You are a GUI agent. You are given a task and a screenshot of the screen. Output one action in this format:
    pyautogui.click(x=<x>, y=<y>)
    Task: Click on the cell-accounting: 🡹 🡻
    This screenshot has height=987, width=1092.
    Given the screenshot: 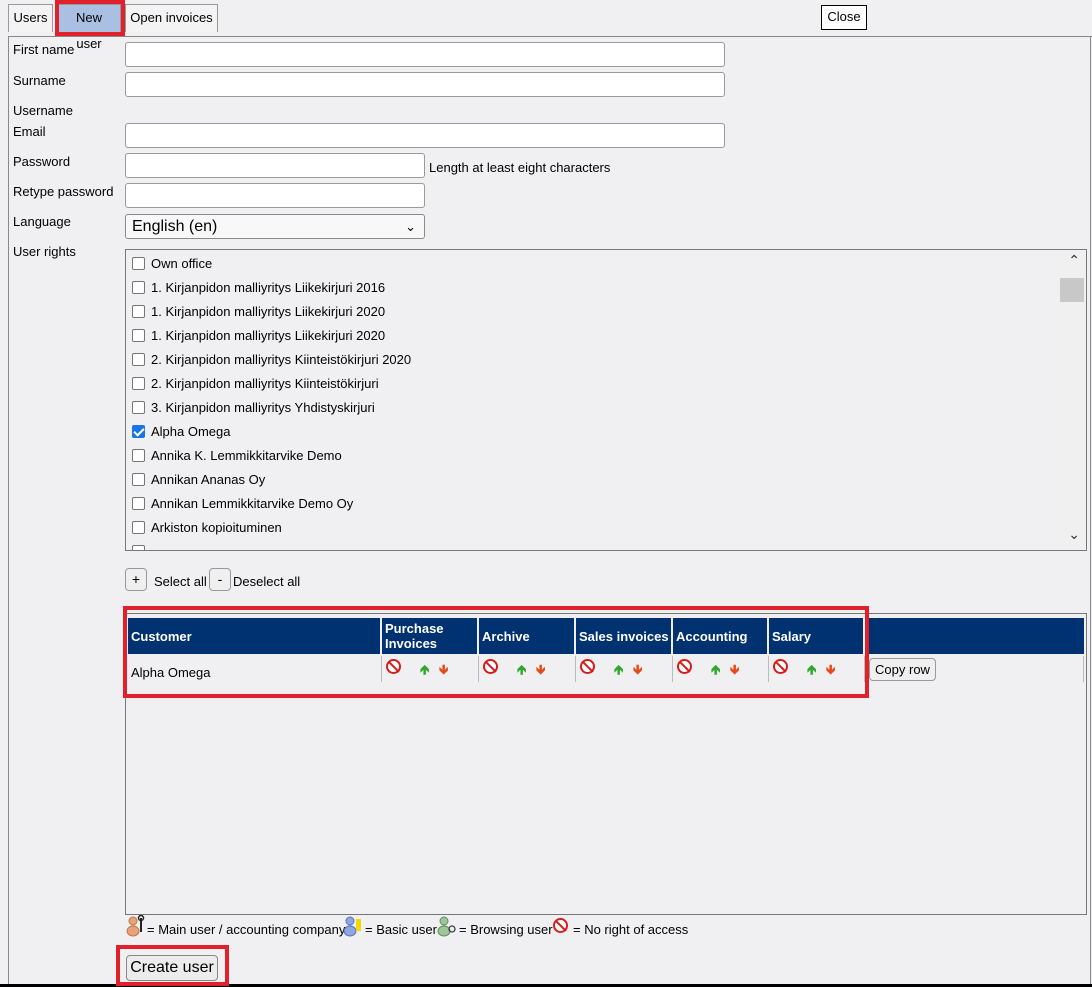 What is the action you would take?
    pyautogui.click(x=720, y=669)
    